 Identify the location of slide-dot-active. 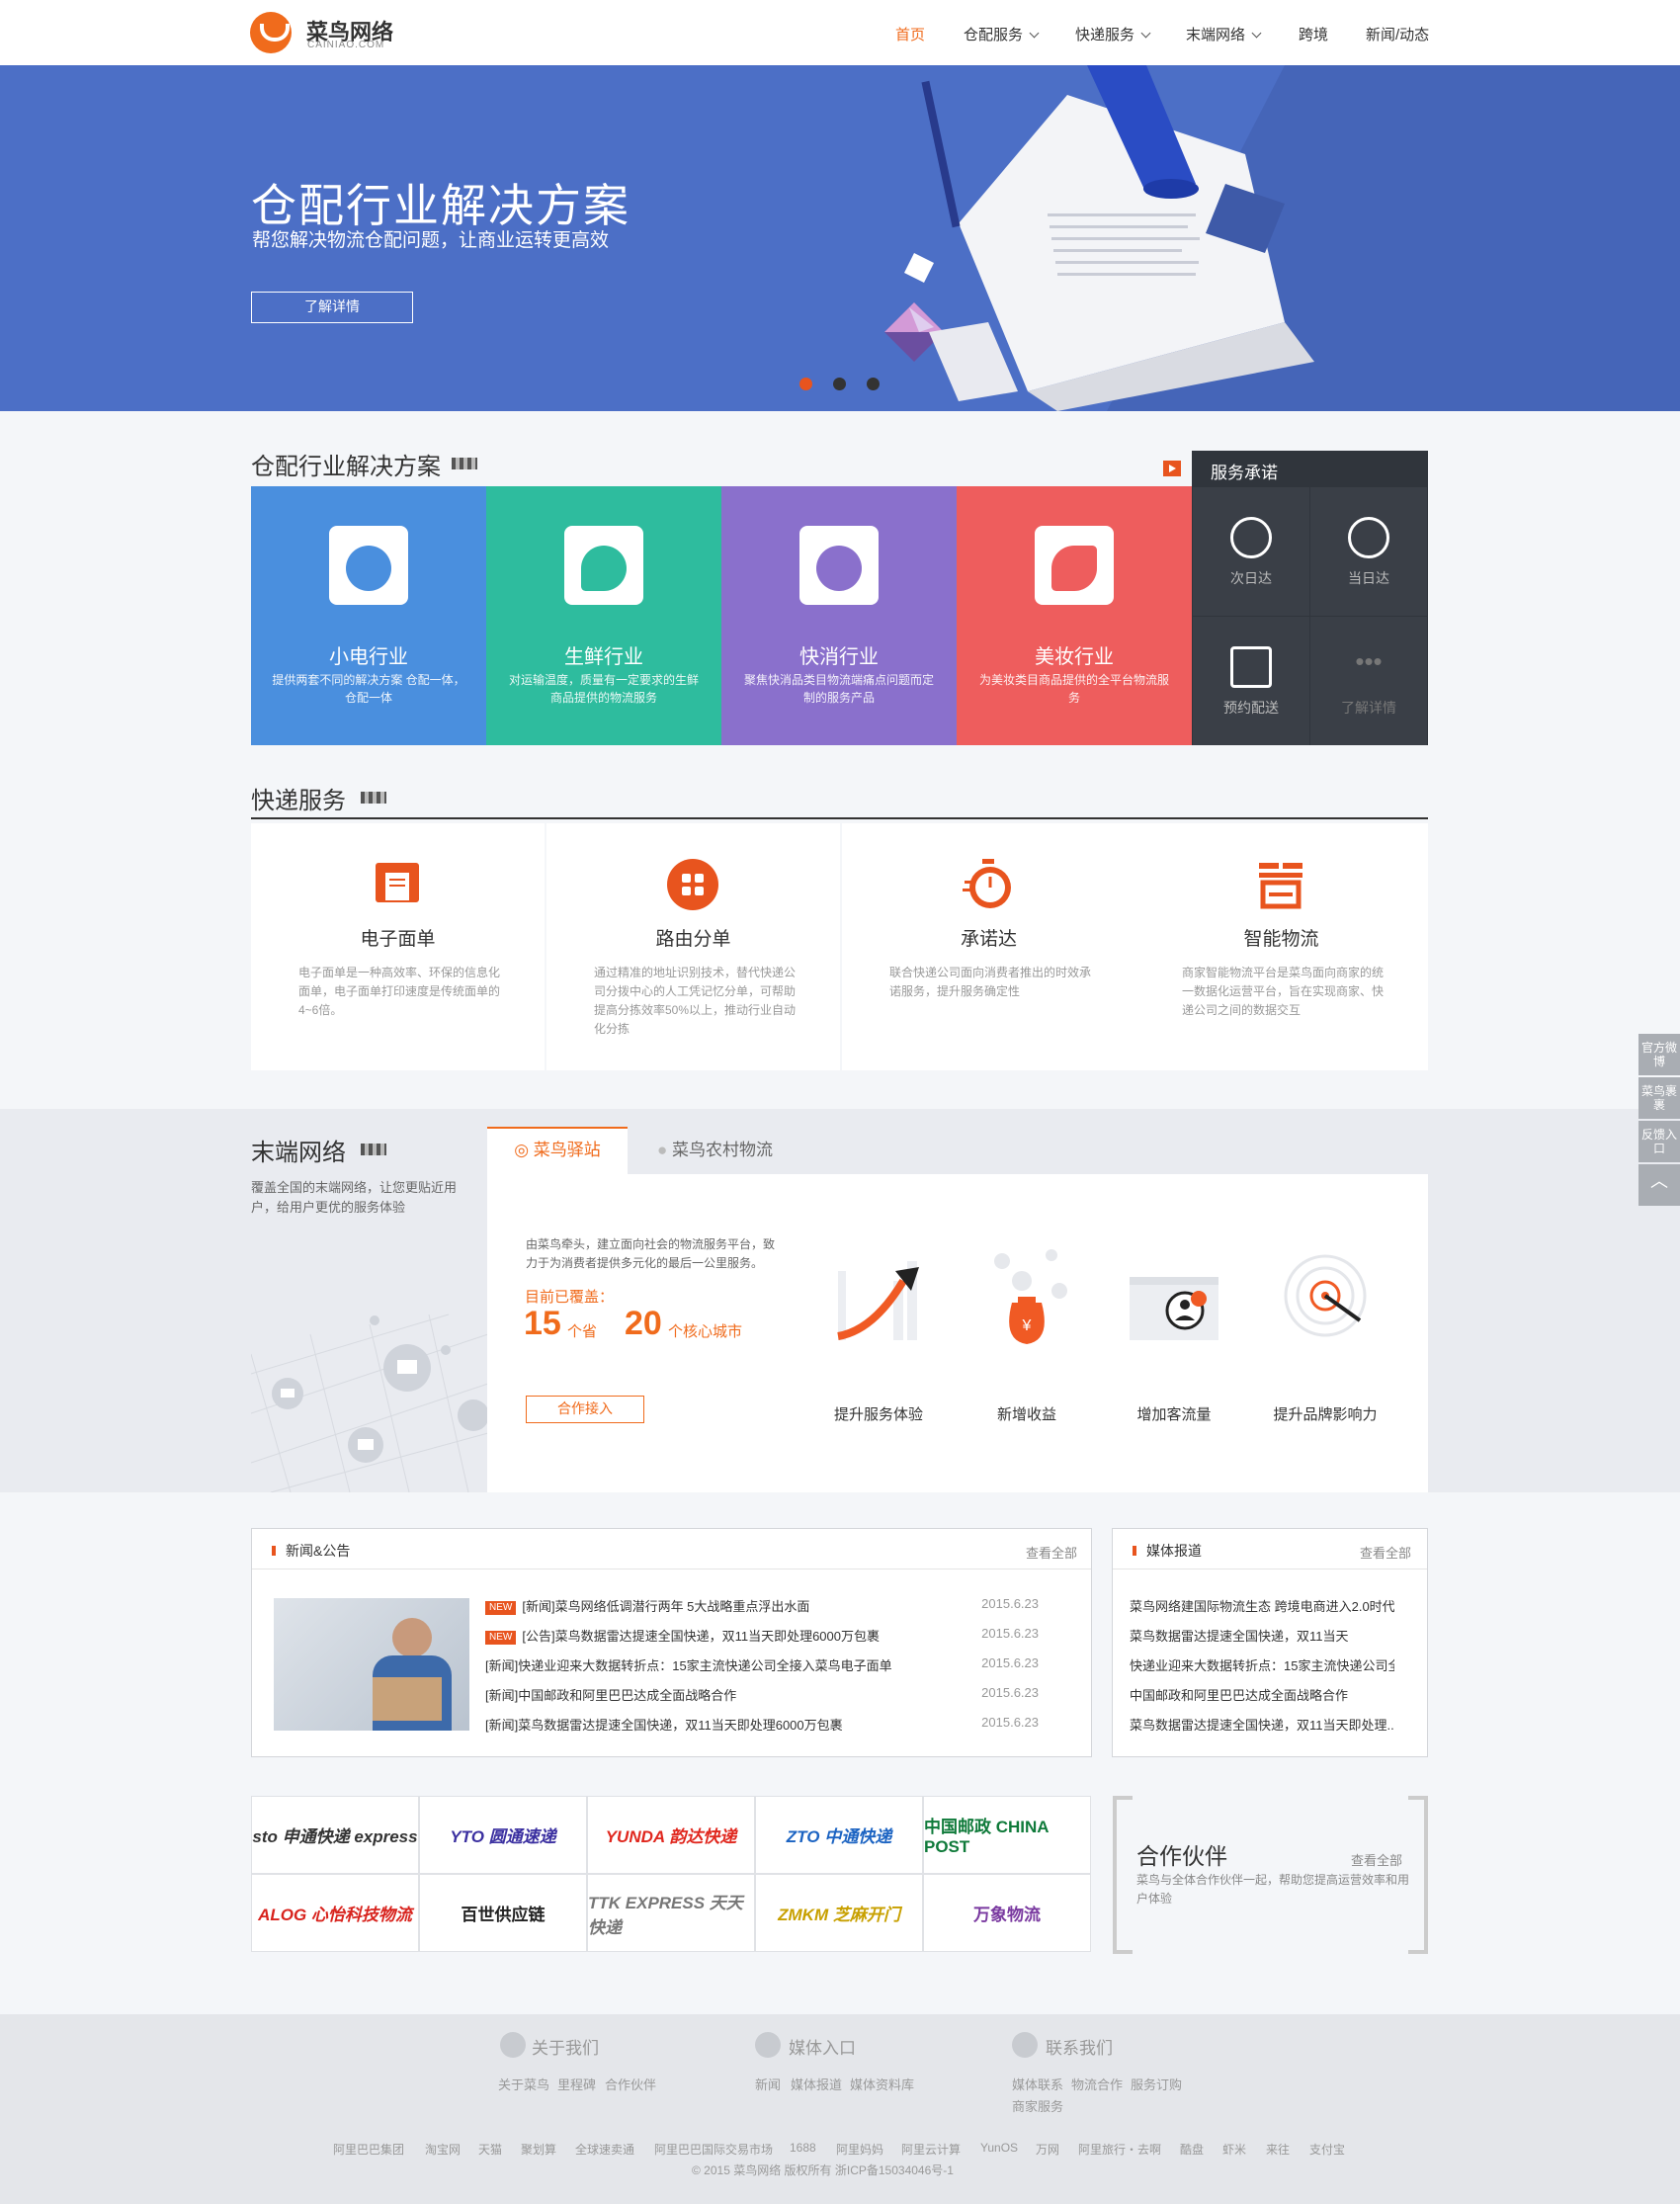
(805, 384).